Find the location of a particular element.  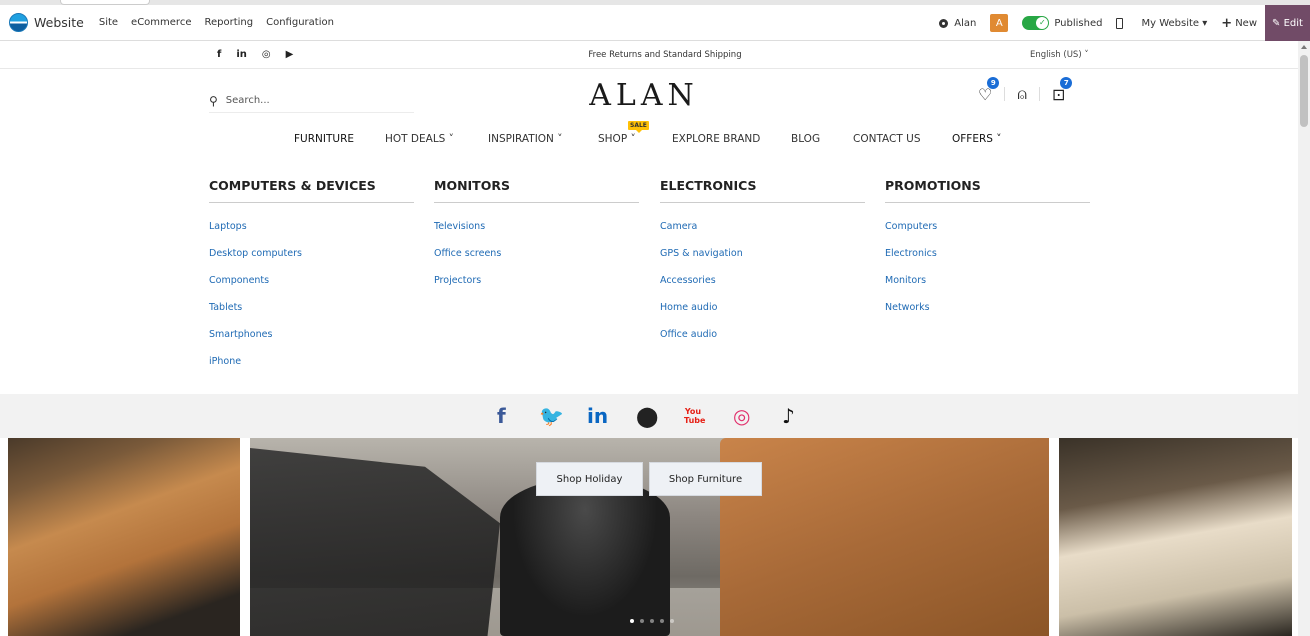

mobile-icon is located at coordinates (1120, 23).